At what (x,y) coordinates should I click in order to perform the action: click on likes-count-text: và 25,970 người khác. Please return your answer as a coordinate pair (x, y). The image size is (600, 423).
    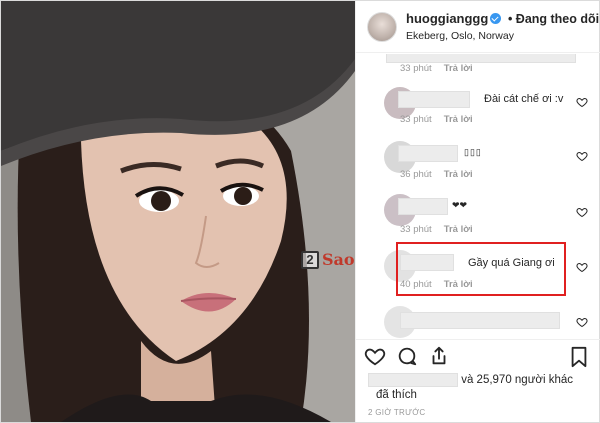
    Looking at the image, I should click on (517, 380).